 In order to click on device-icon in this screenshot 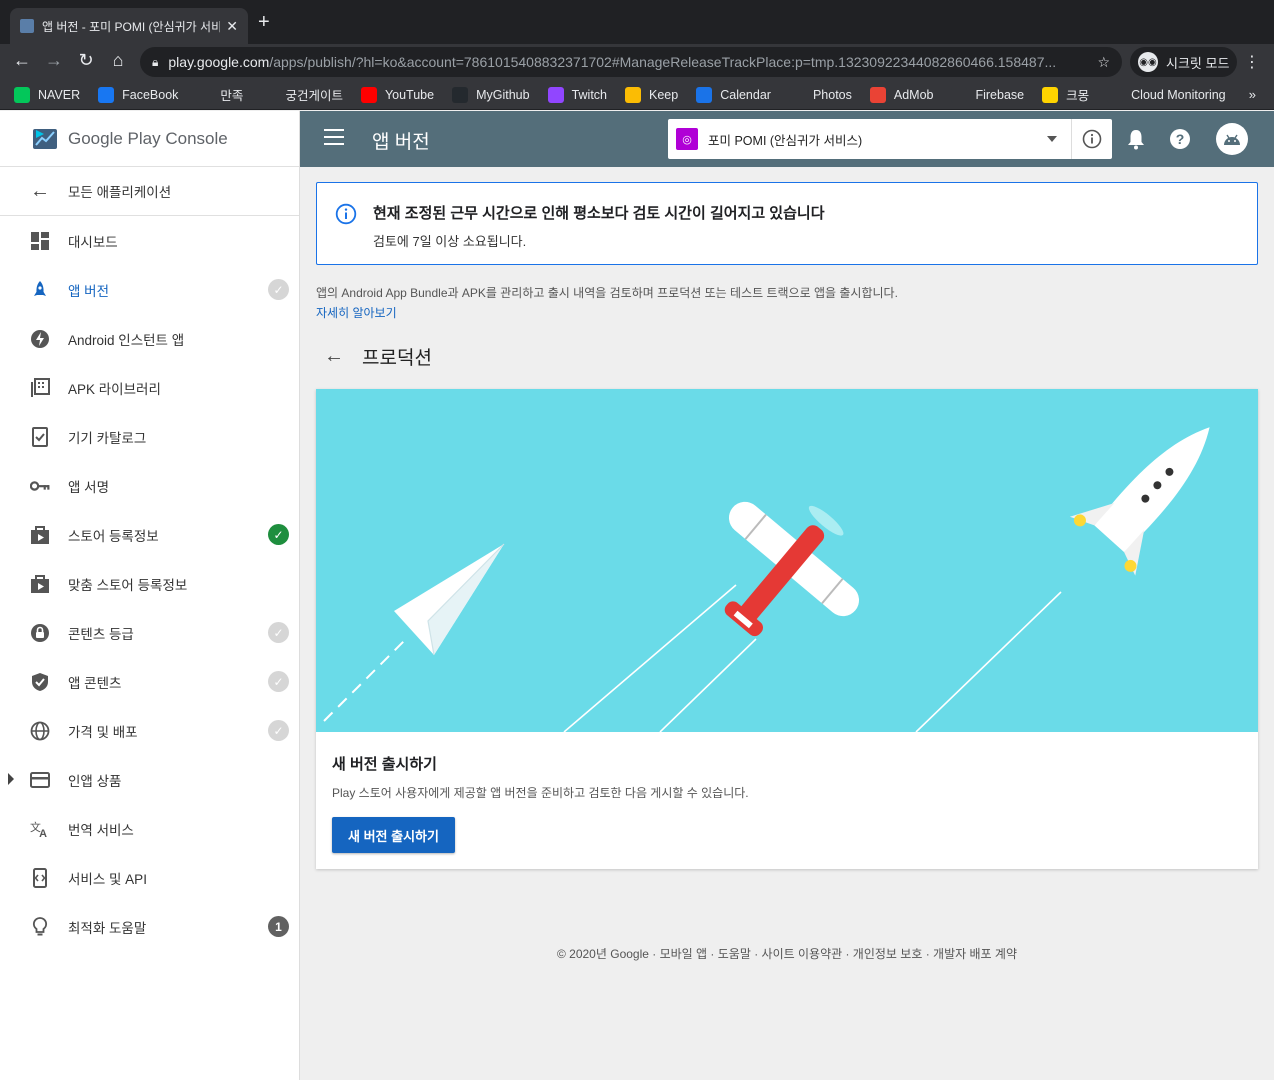, I will do `click(40, 436)`.